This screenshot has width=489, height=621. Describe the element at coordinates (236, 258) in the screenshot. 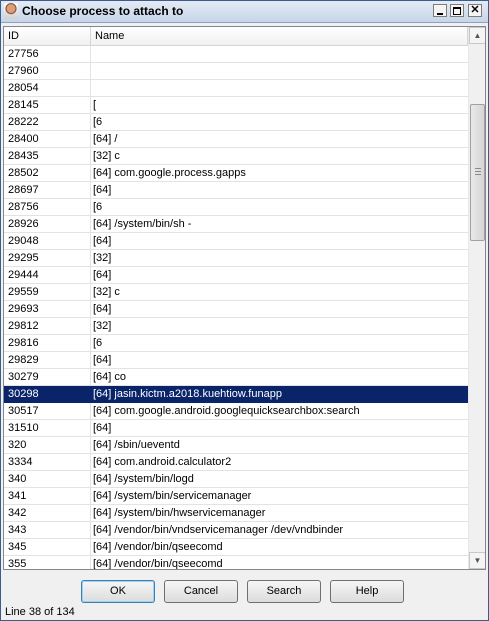

I see `table-row: 29295 [32]` at that location.